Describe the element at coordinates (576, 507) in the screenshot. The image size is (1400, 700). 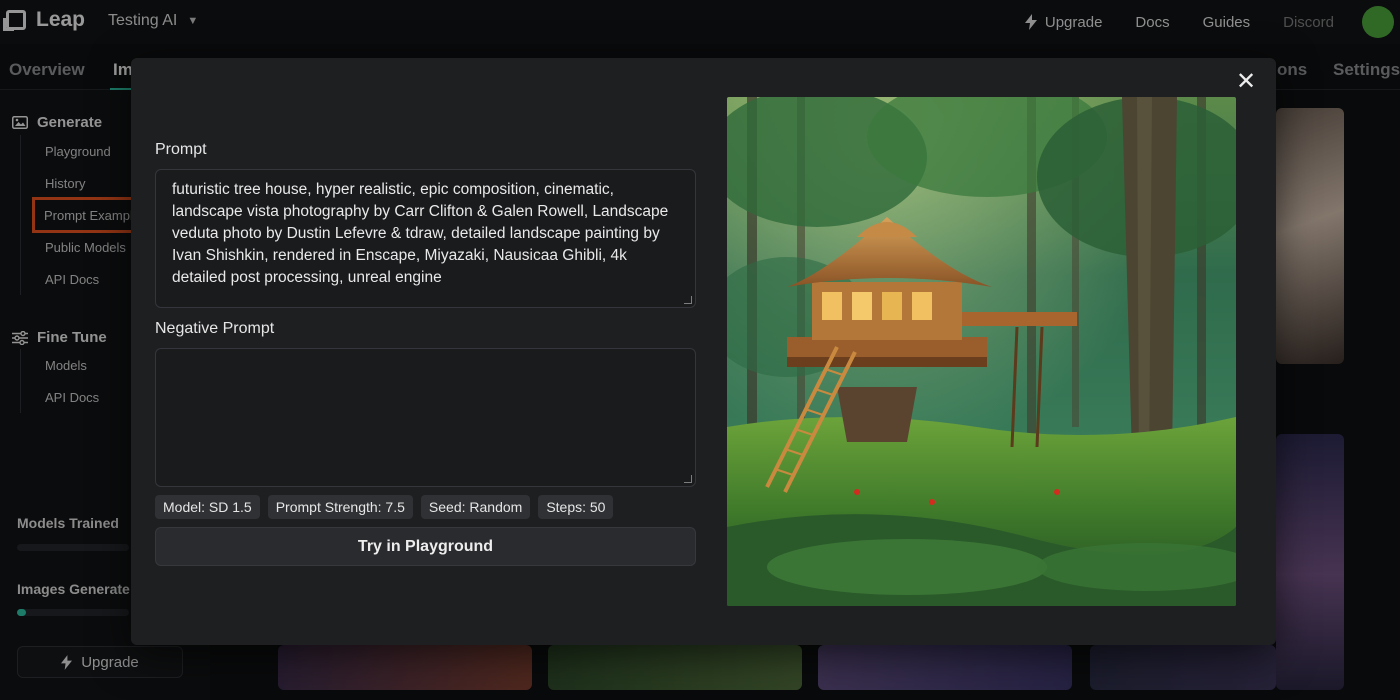
I see `steps-chip: Steps: 50` at that location.